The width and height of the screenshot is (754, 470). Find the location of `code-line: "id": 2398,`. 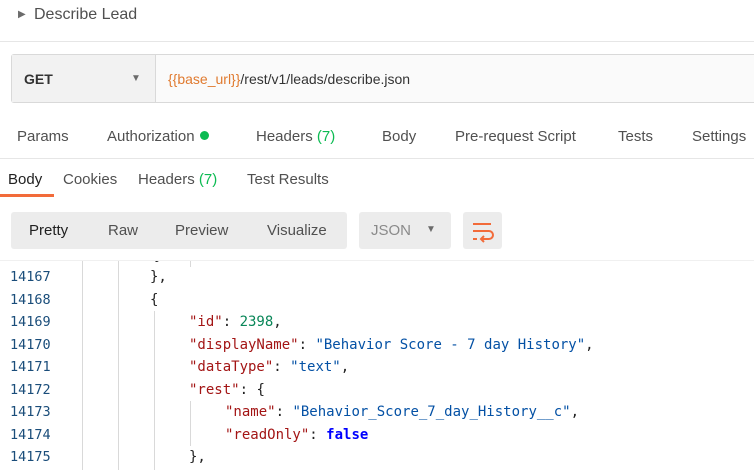

code-line: "id": 2398, is located at coordinates (235, 322).